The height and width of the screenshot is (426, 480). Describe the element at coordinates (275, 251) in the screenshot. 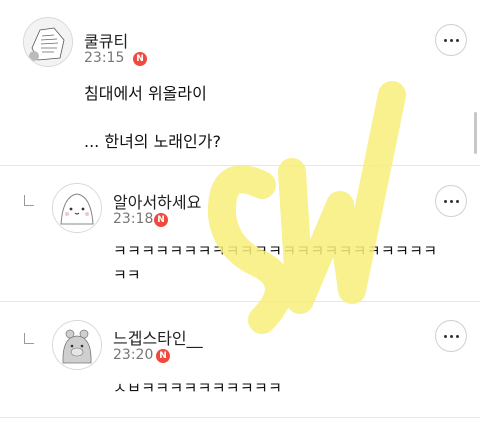

I see `comment-text-line: ㅋㅋㅋㅋㅋㅋㅋㅋㅋㅋㅋㅋㅋㅋㅋㅋㅋㅋㅋㅋㅋㅋㅋ` at that location.